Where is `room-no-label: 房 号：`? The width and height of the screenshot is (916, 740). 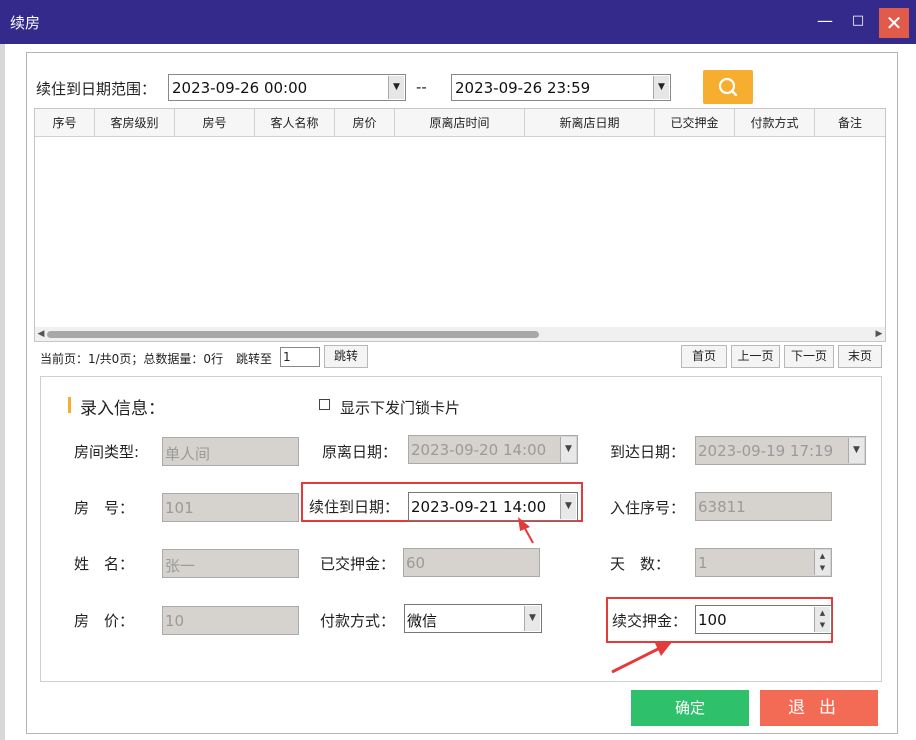
room-no-label: 房 号： is located at coordinates (104, 508).